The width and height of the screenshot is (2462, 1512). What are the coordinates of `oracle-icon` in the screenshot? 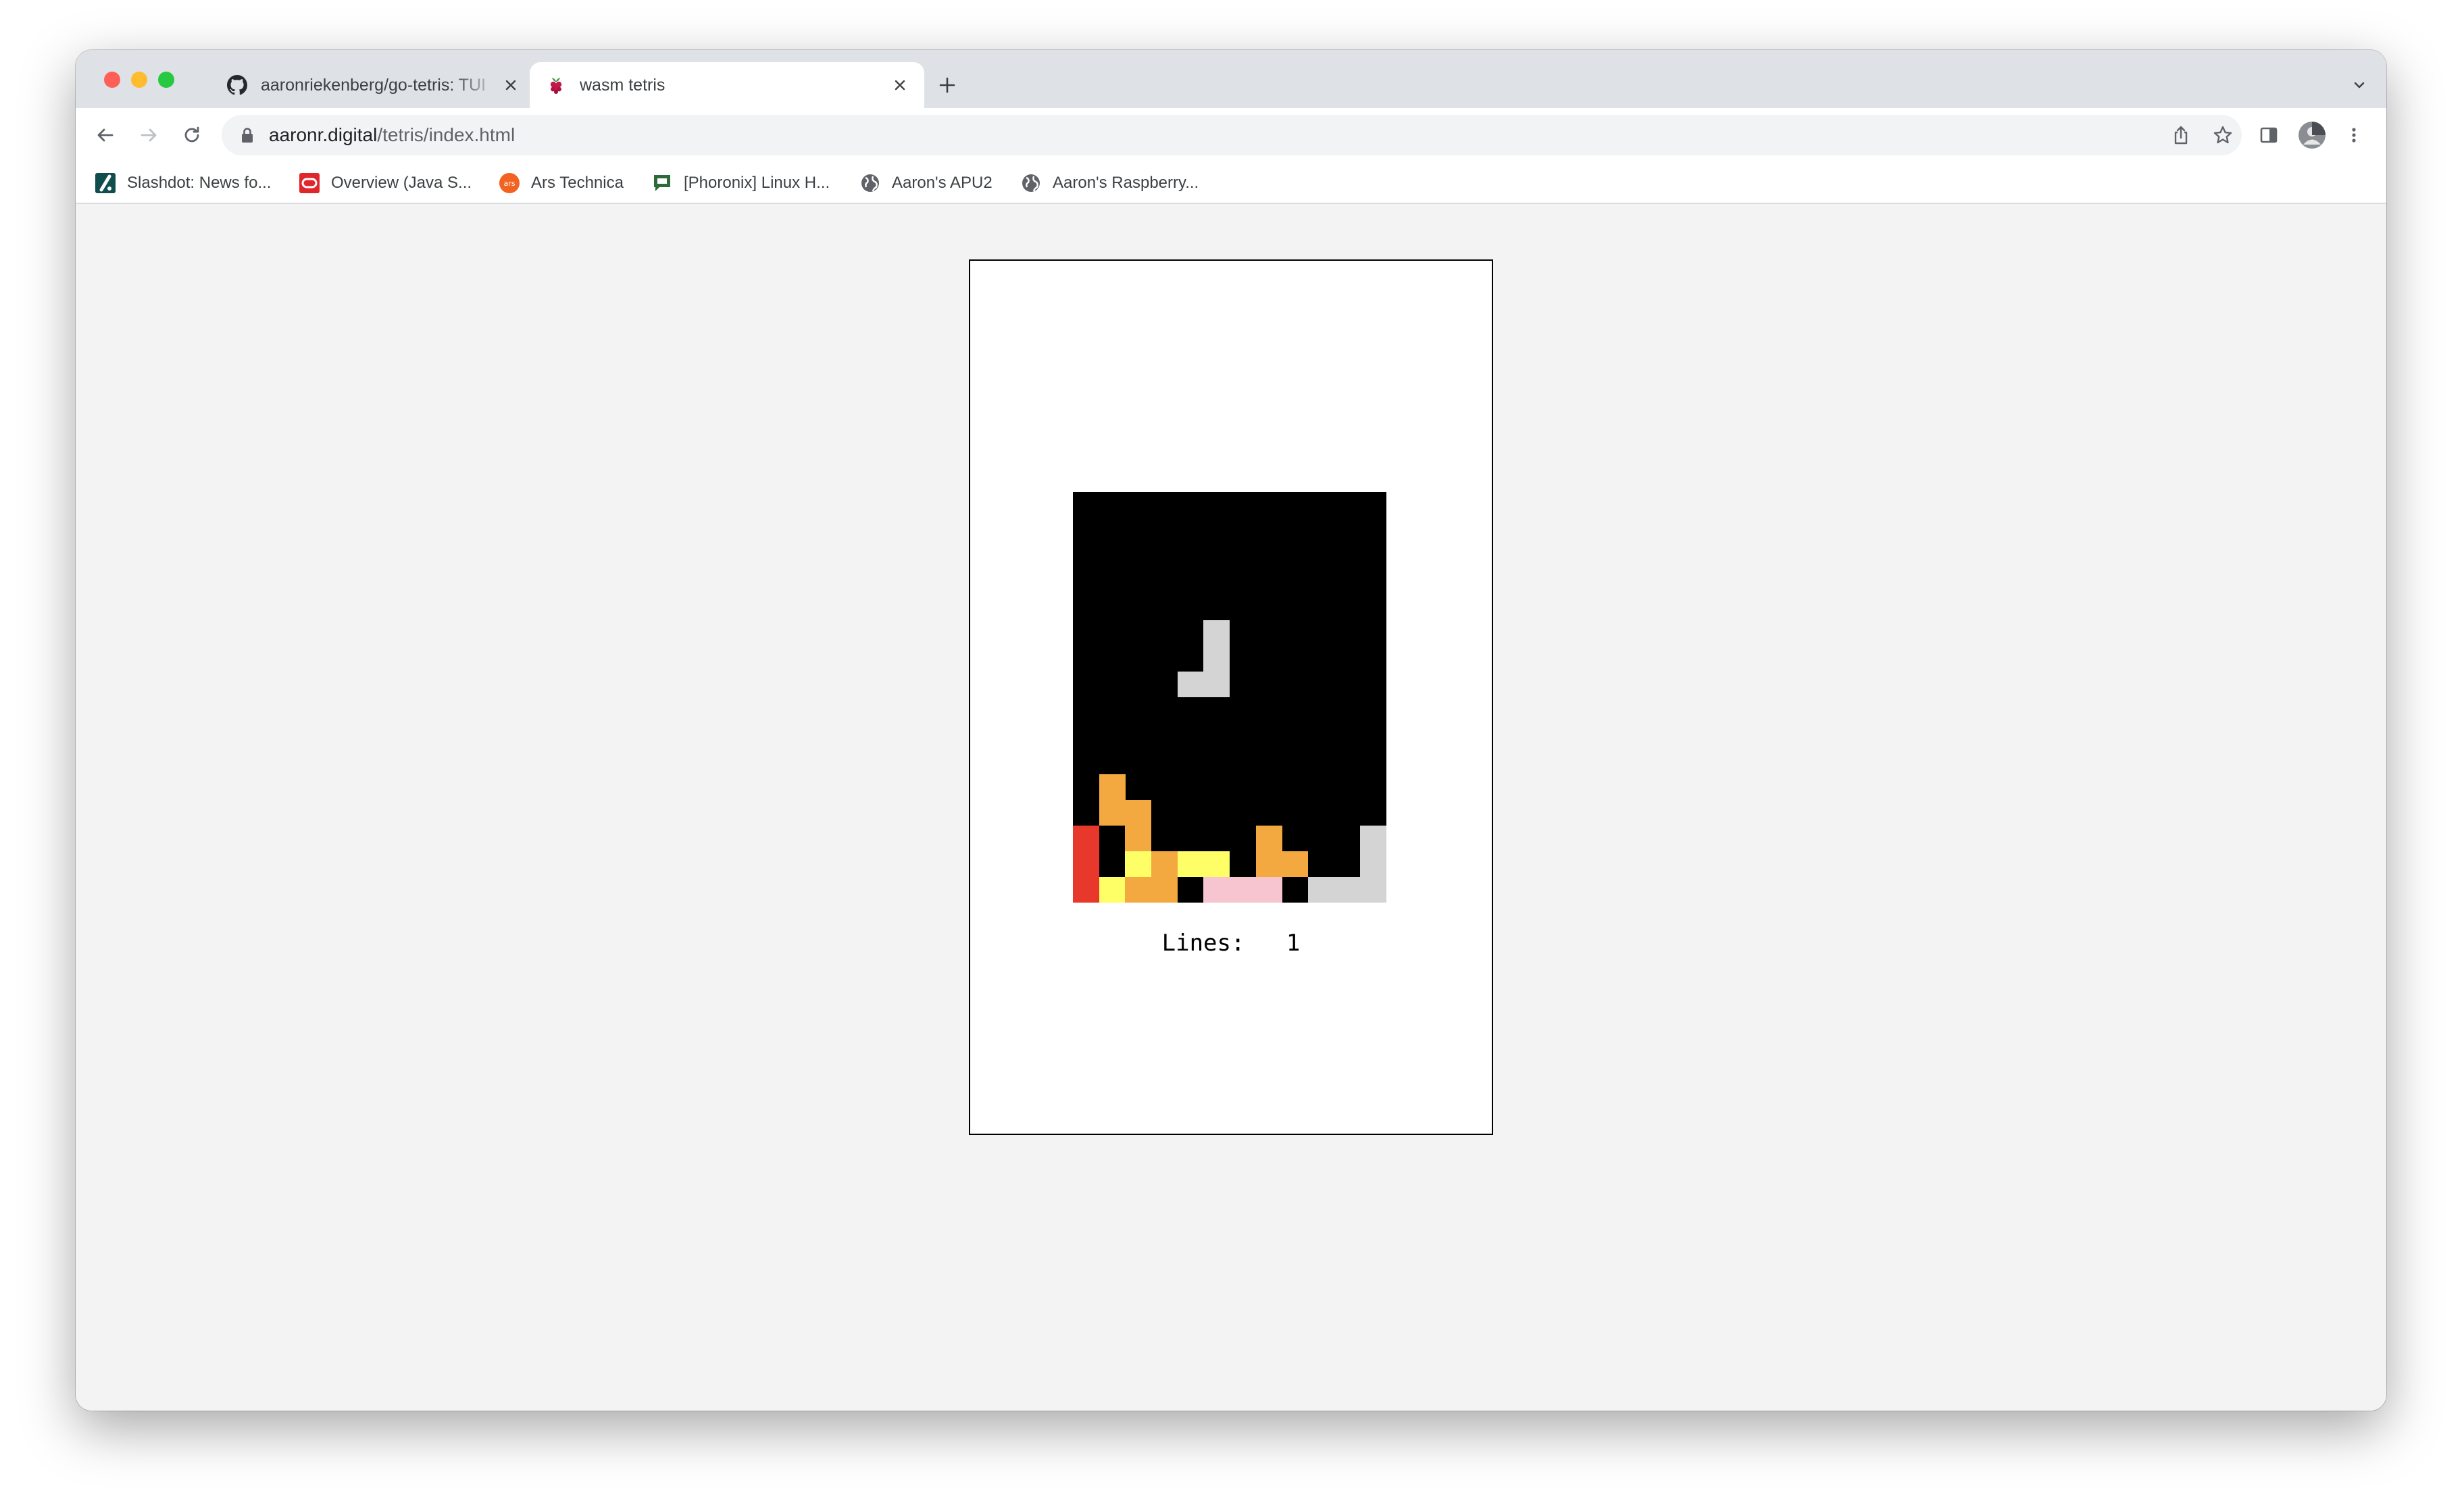 It's located at (309, 183).